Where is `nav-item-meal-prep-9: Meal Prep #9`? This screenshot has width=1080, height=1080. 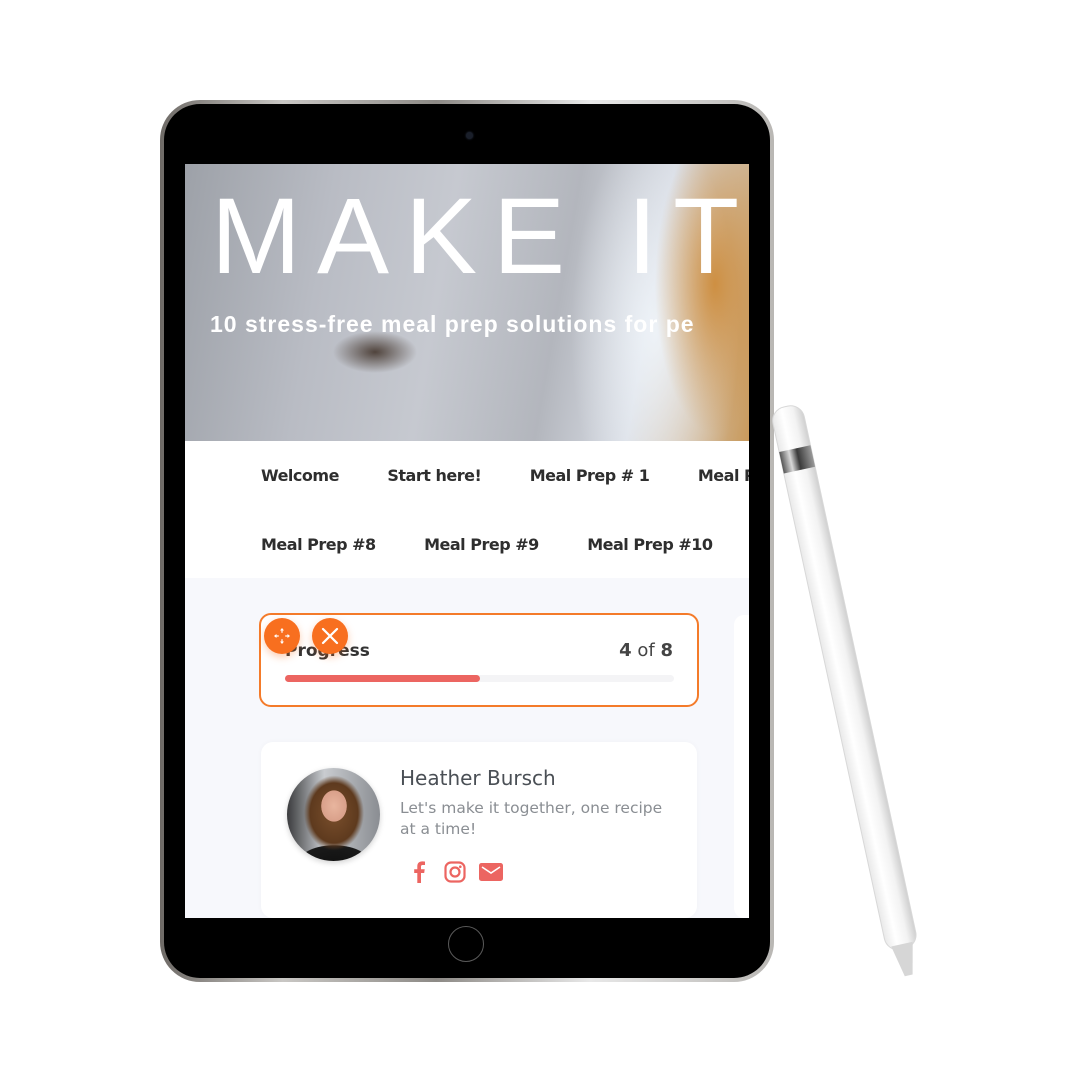
nav-item-meal-prep-9: Meal Prep #9 is located at coordinates (481, 544).